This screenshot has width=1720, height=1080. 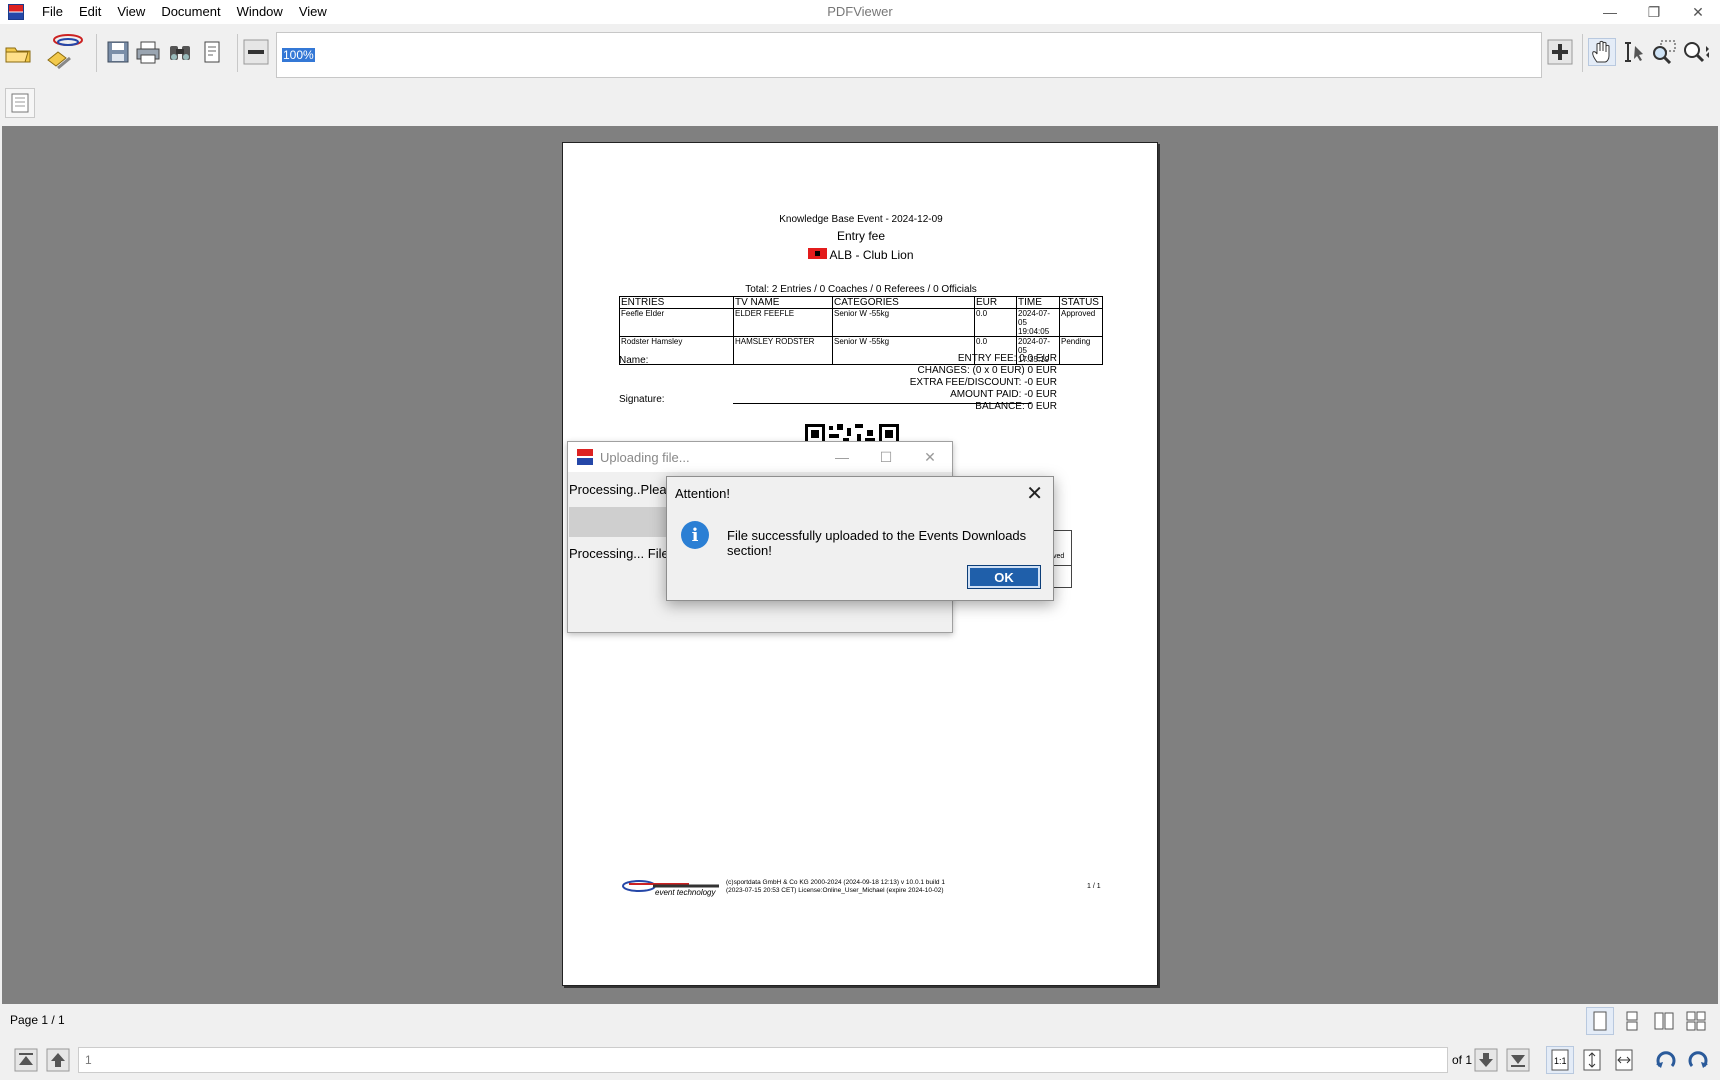 I want to click on menu-view: View, so click(x=131, y=11).